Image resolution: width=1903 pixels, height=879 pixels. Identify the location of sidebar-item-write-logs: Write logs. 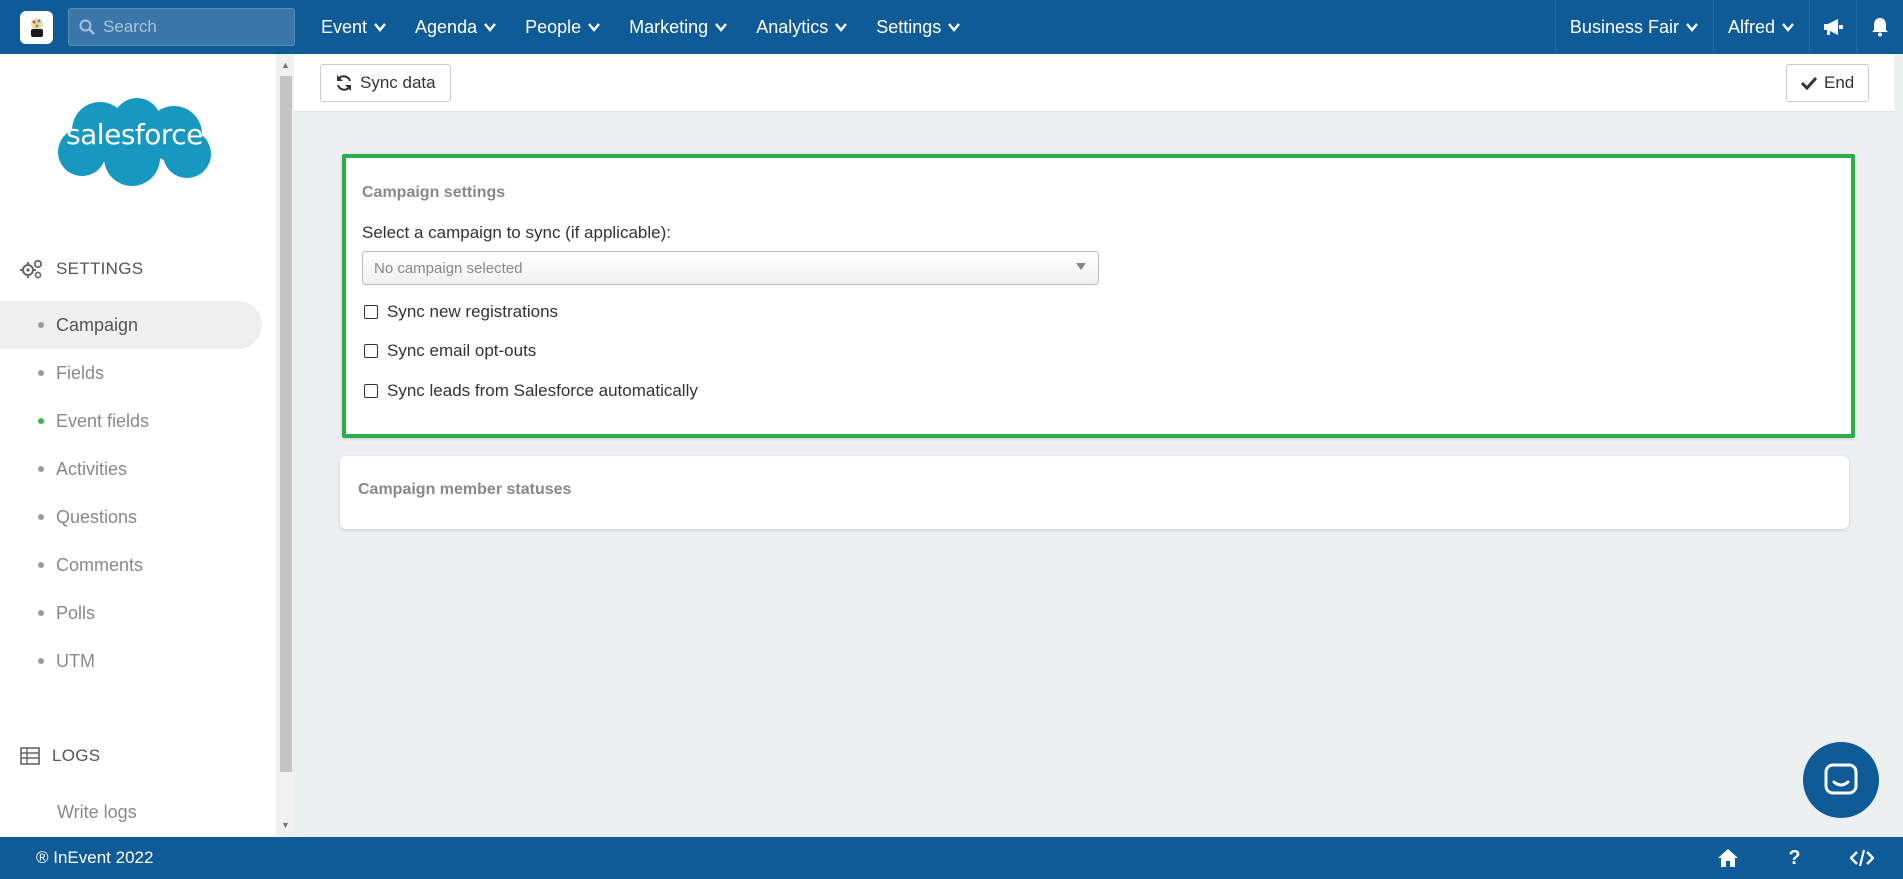
(131, 812).